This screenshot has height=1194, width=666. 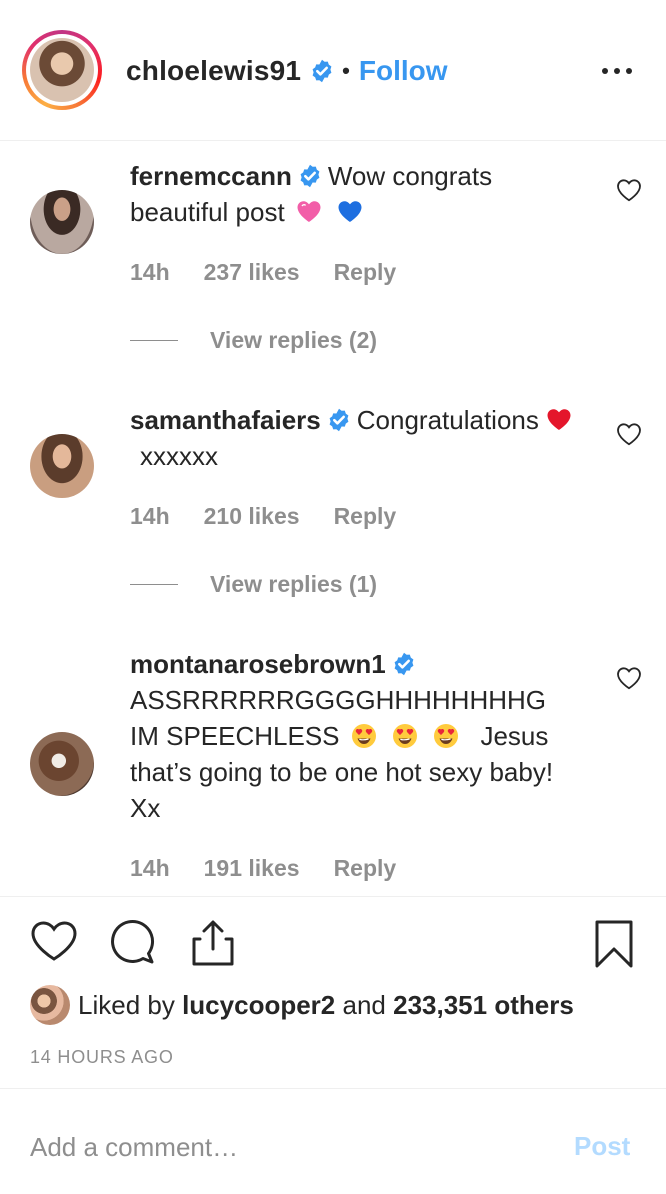 I want to click on view-replies-button: View replies (2), so click(x=253, y=340).